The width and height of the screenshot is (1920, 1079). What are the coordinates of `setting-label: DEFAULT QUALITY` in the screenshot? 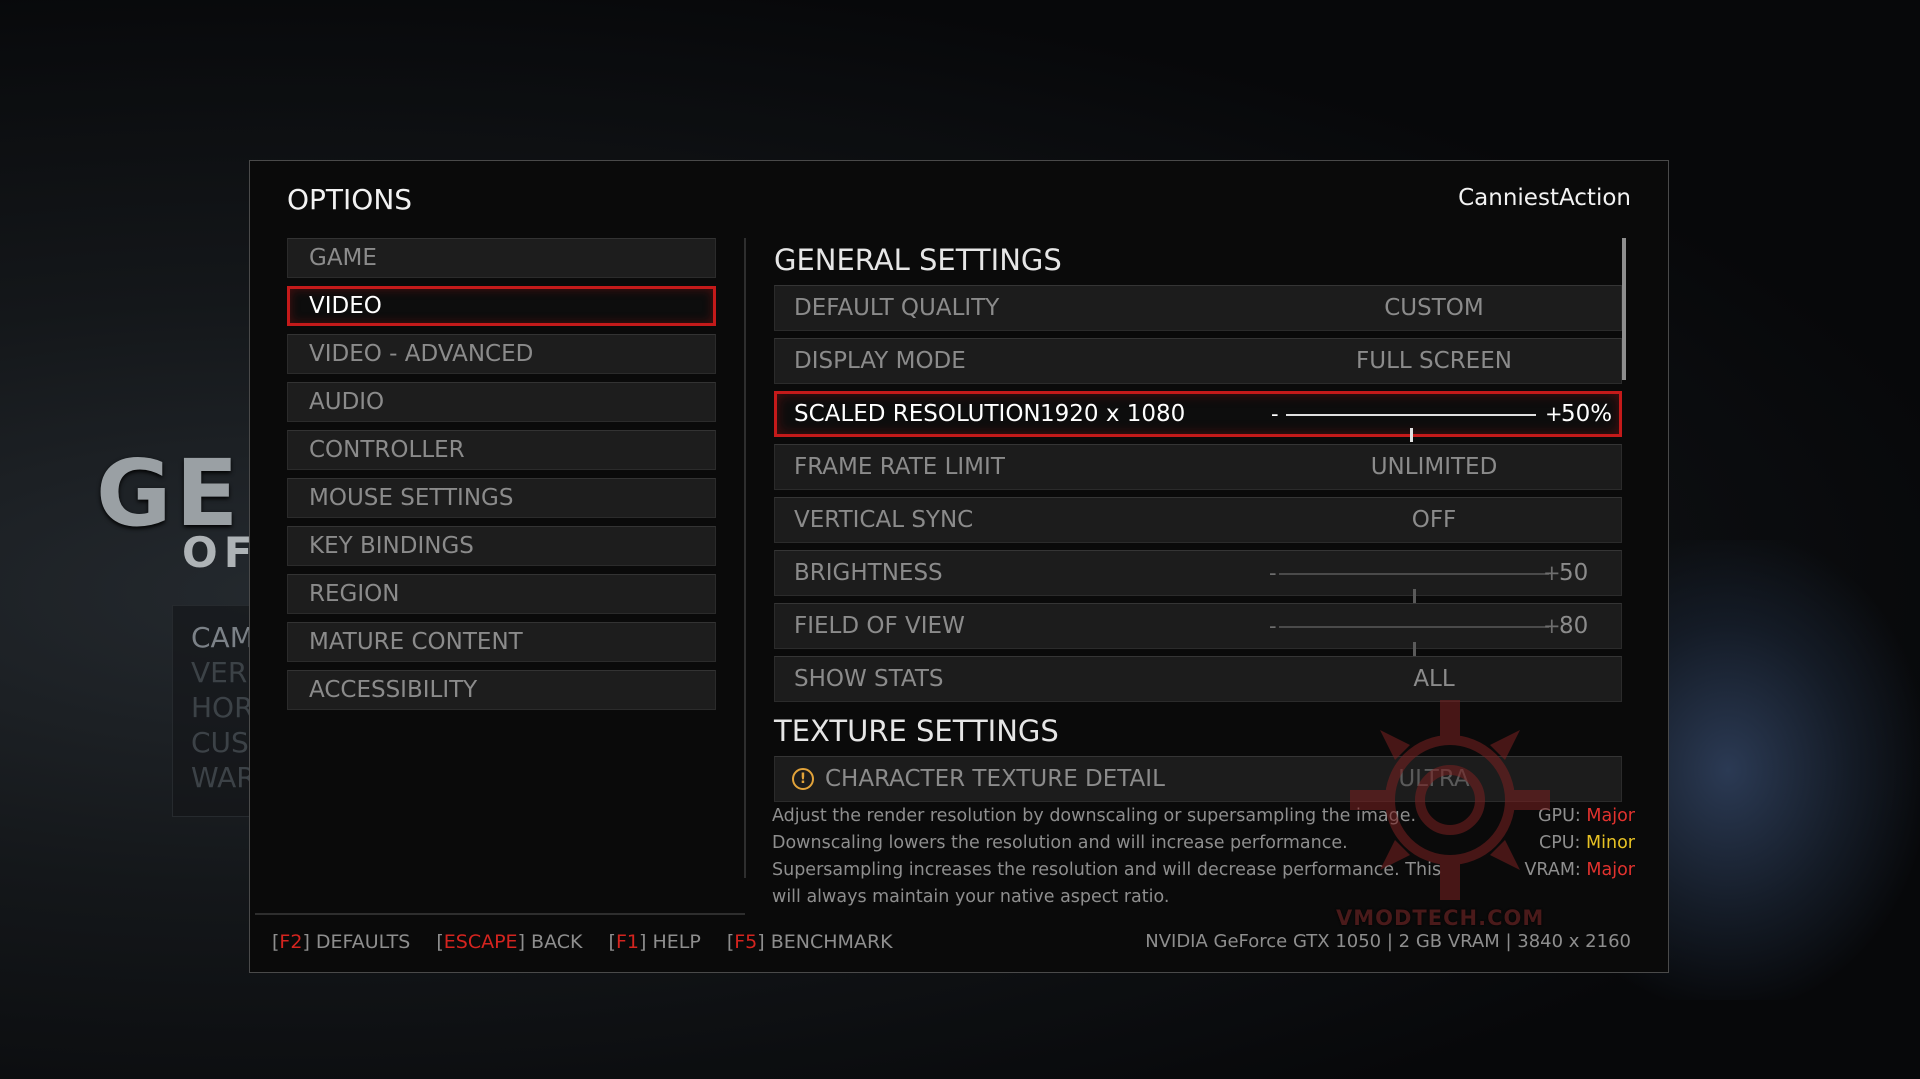 It's located at (897, 308).